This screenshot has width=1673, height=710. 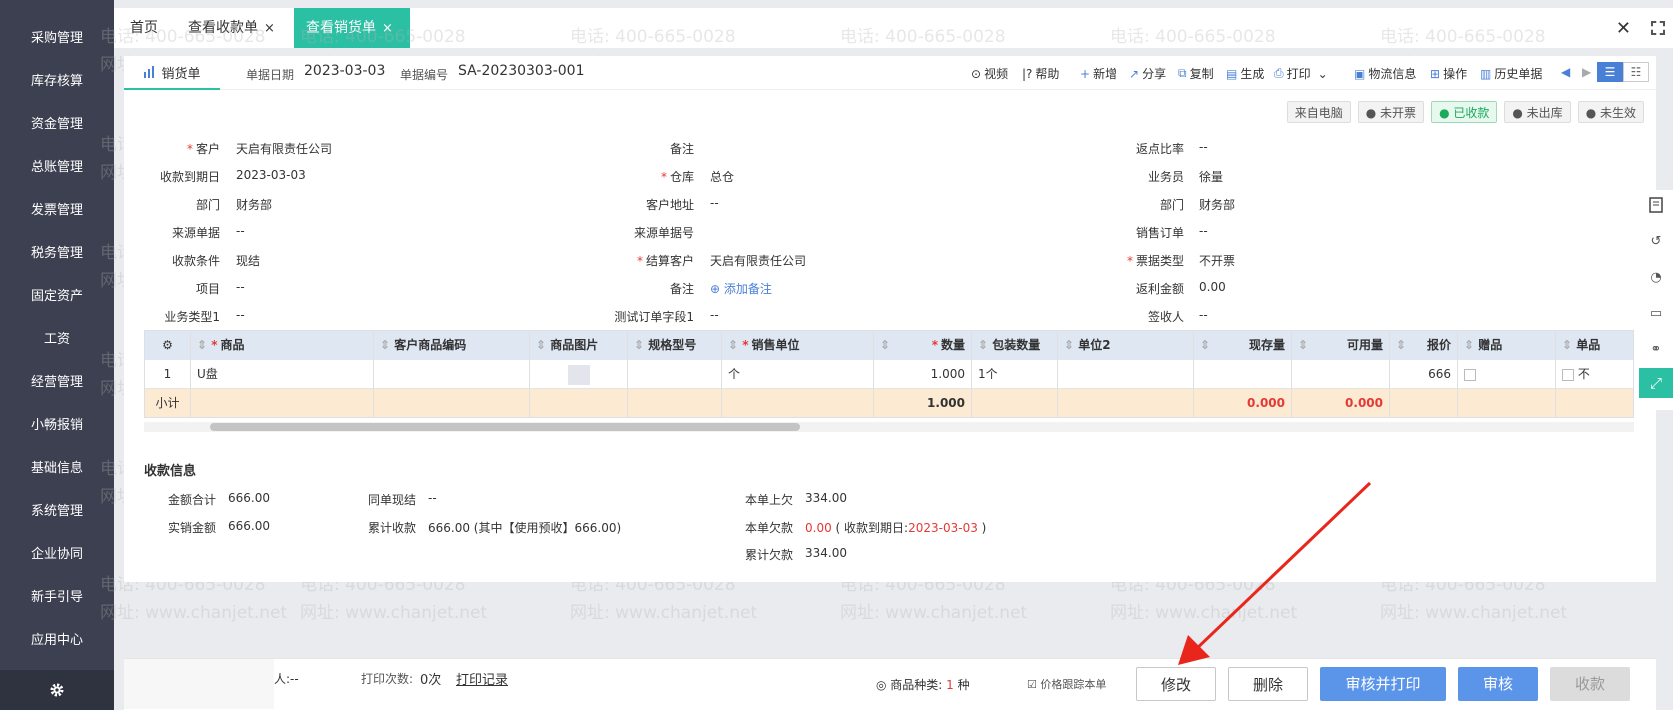 I want to click on tab-home: 首页, so click(x=144, y=28).